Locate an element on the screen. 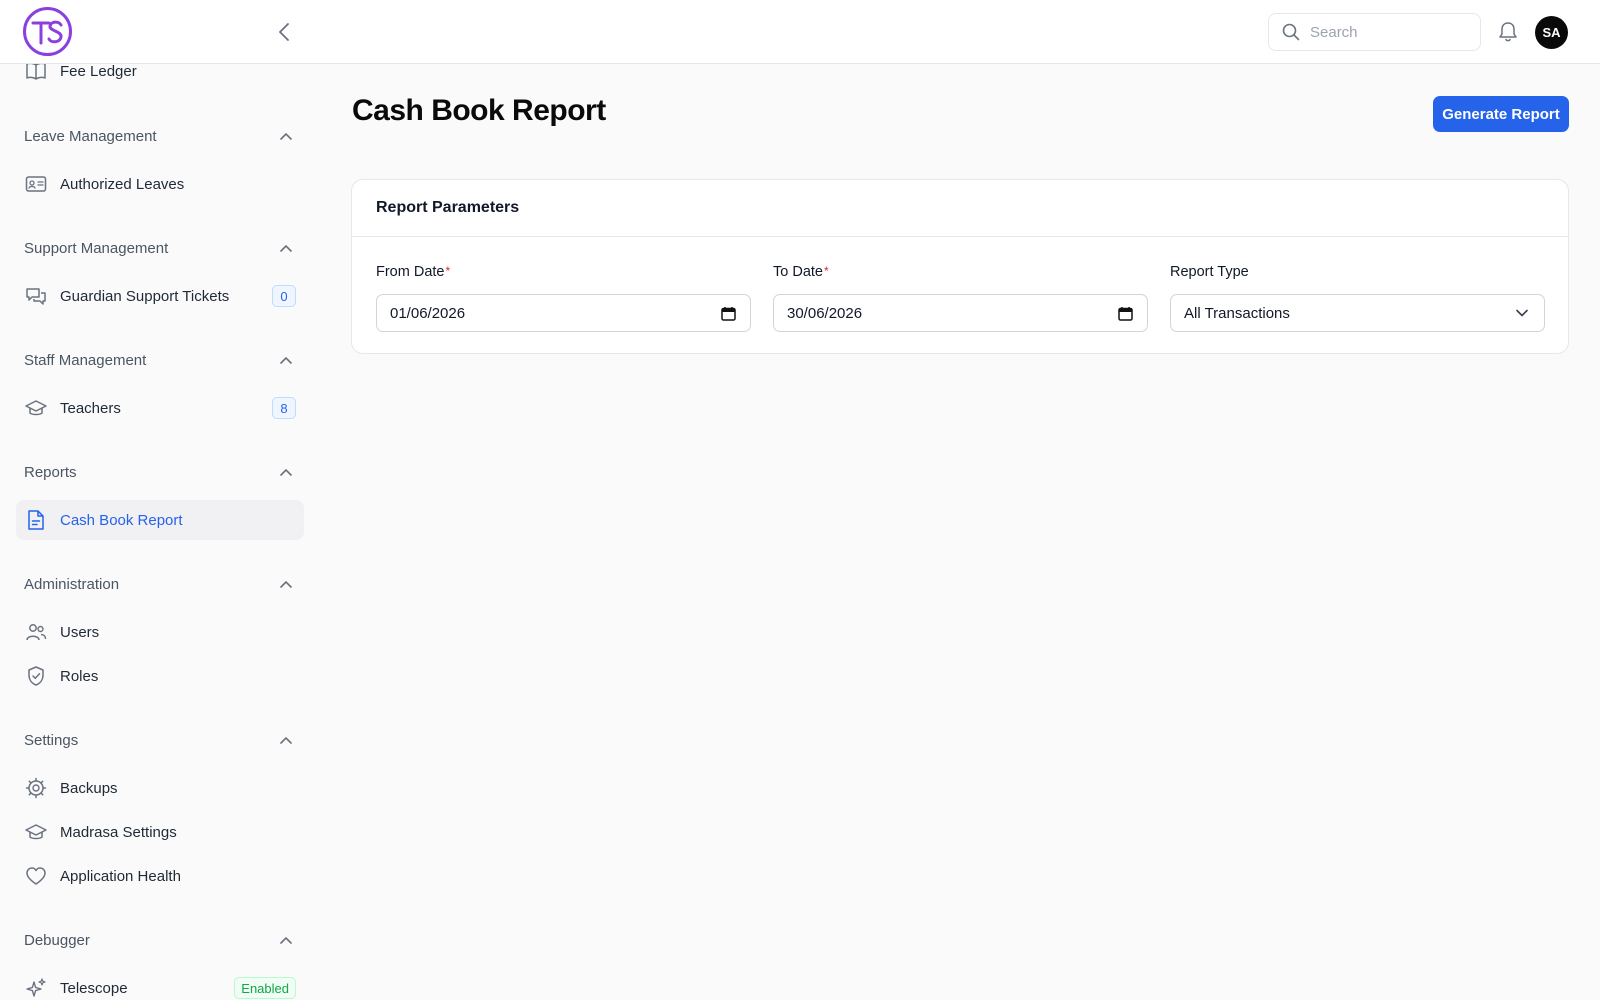  bell-icon is located at coordinates (1508, 32).